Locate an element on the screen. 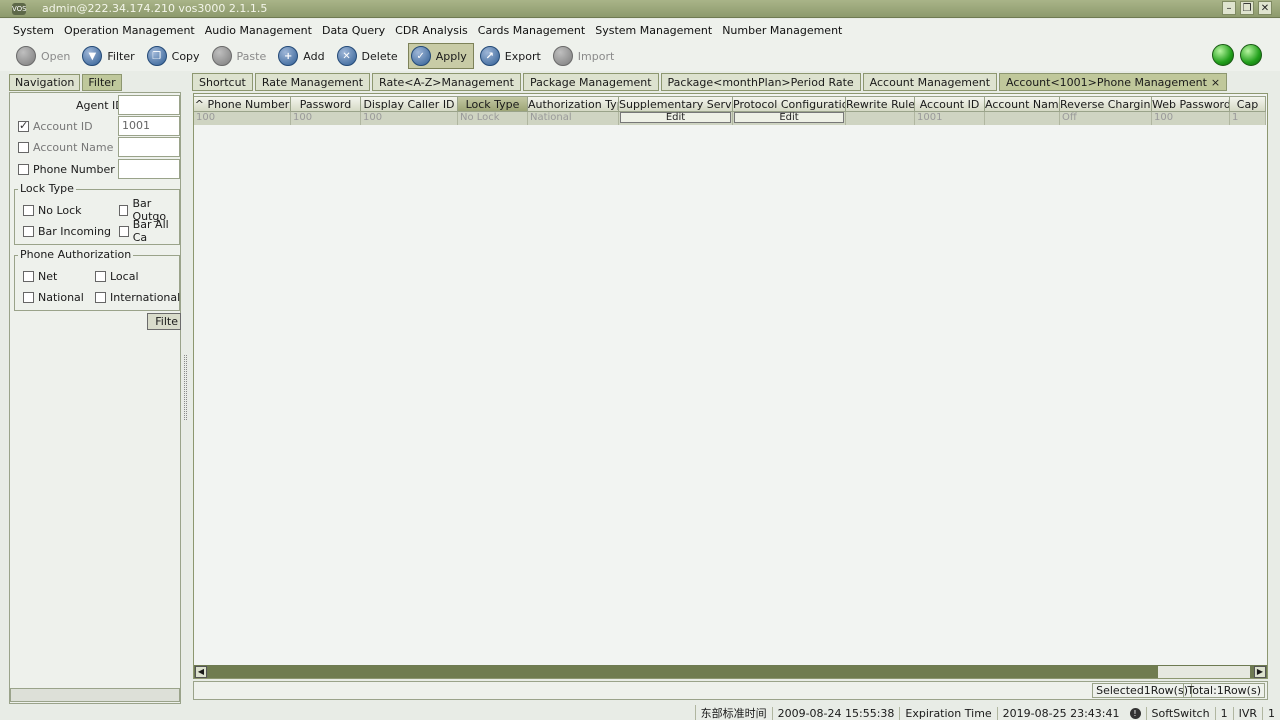 The width and height of the screenshot is (1280, 720). column-header: Lock Type is located at coordinates (493, 104).